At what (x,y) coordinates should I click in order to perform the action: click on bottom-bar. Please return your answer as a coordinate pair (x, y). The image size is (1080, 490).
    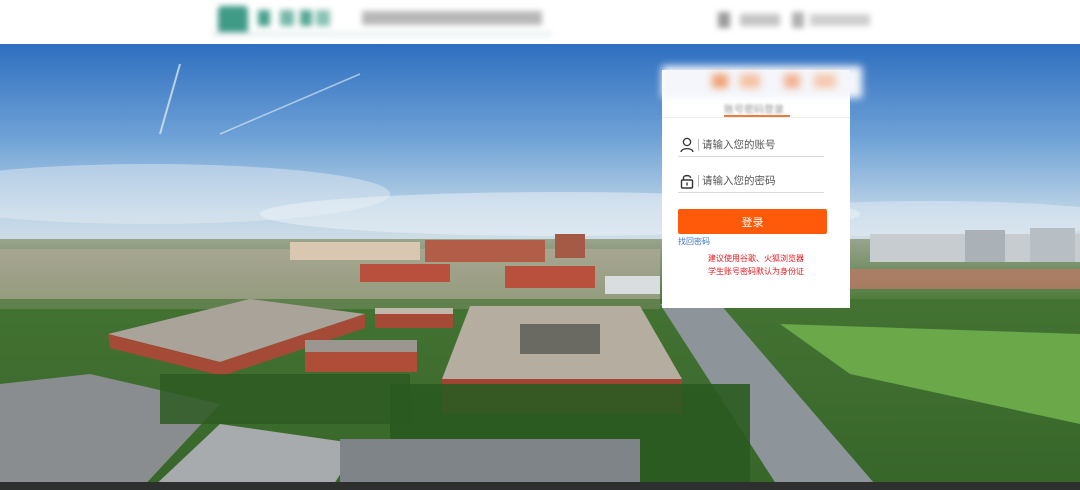
    Looking at the image, I should click on (540, 486).